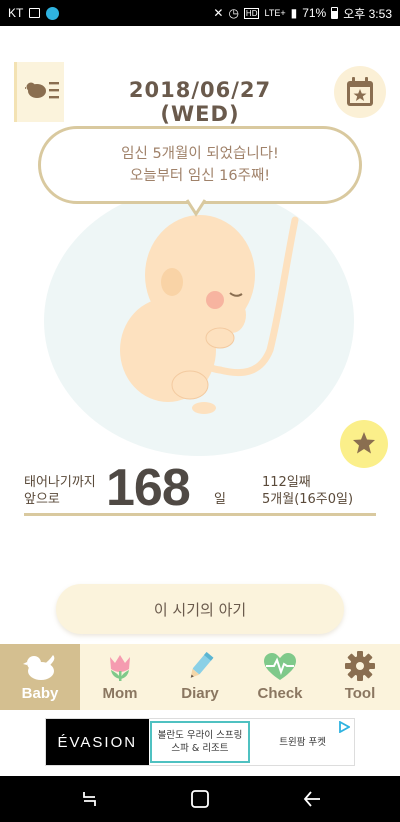 The width and height of the screenshot is (400, 822). I want to click on heartbeat-icon, so click(280, 666).